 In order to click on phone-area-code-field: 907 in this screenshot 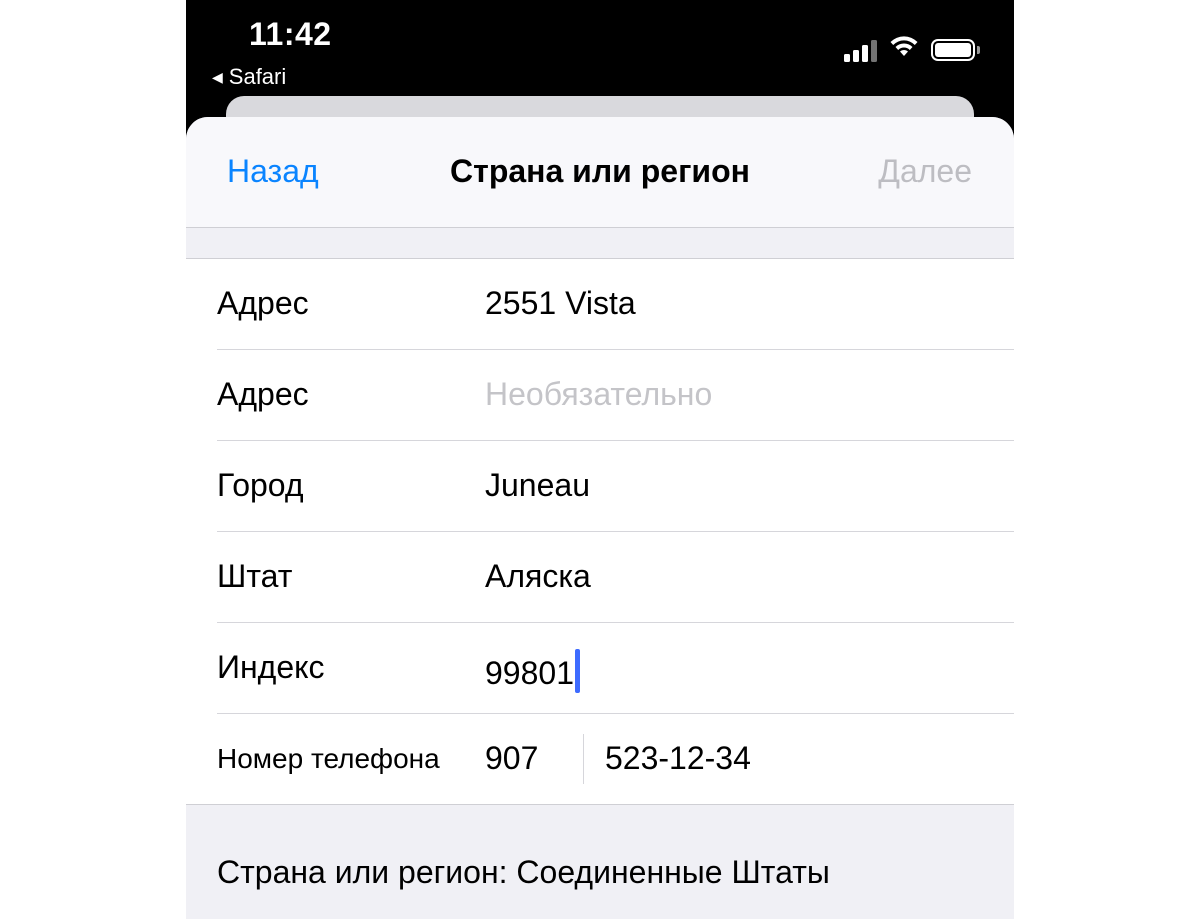, I will do `click(511, 758)`.